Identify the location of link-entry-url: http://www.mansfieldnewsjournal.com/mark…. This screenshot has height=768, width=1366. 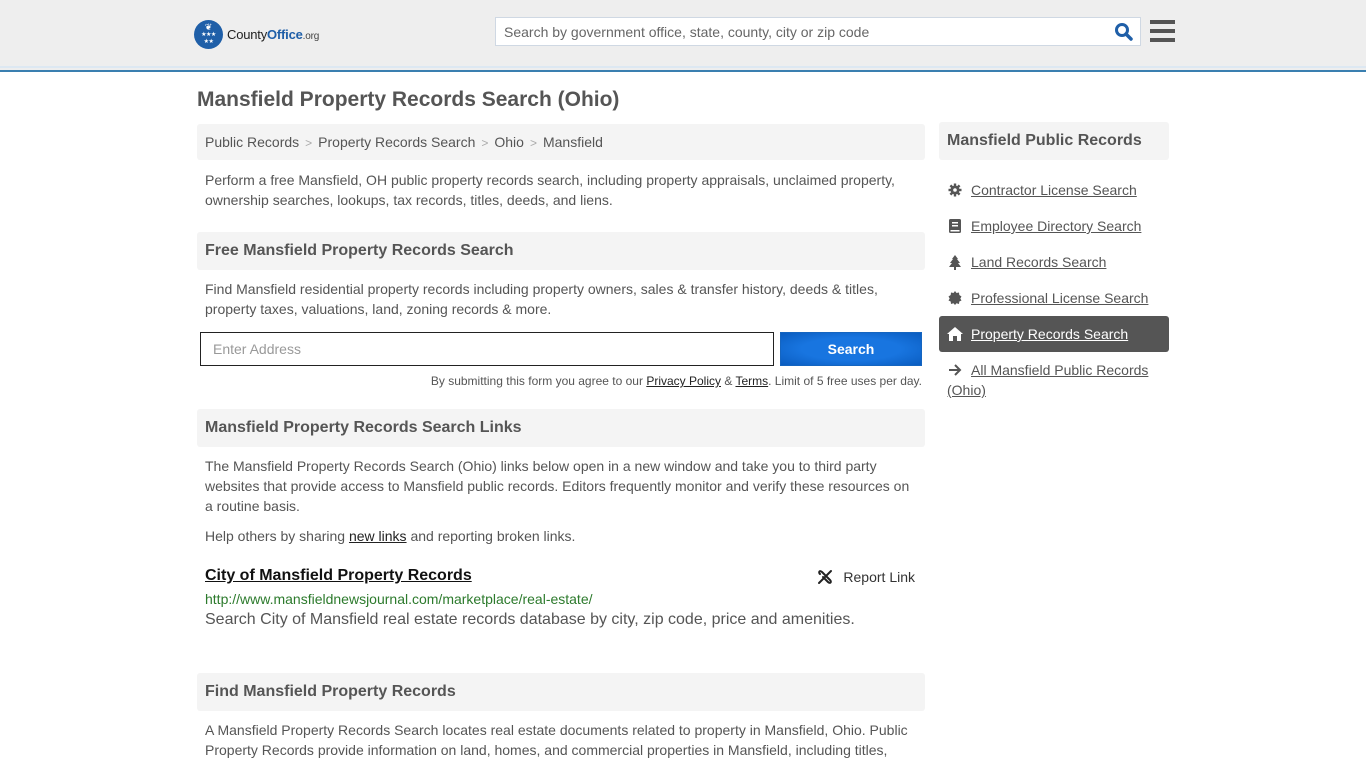
(399, 599).